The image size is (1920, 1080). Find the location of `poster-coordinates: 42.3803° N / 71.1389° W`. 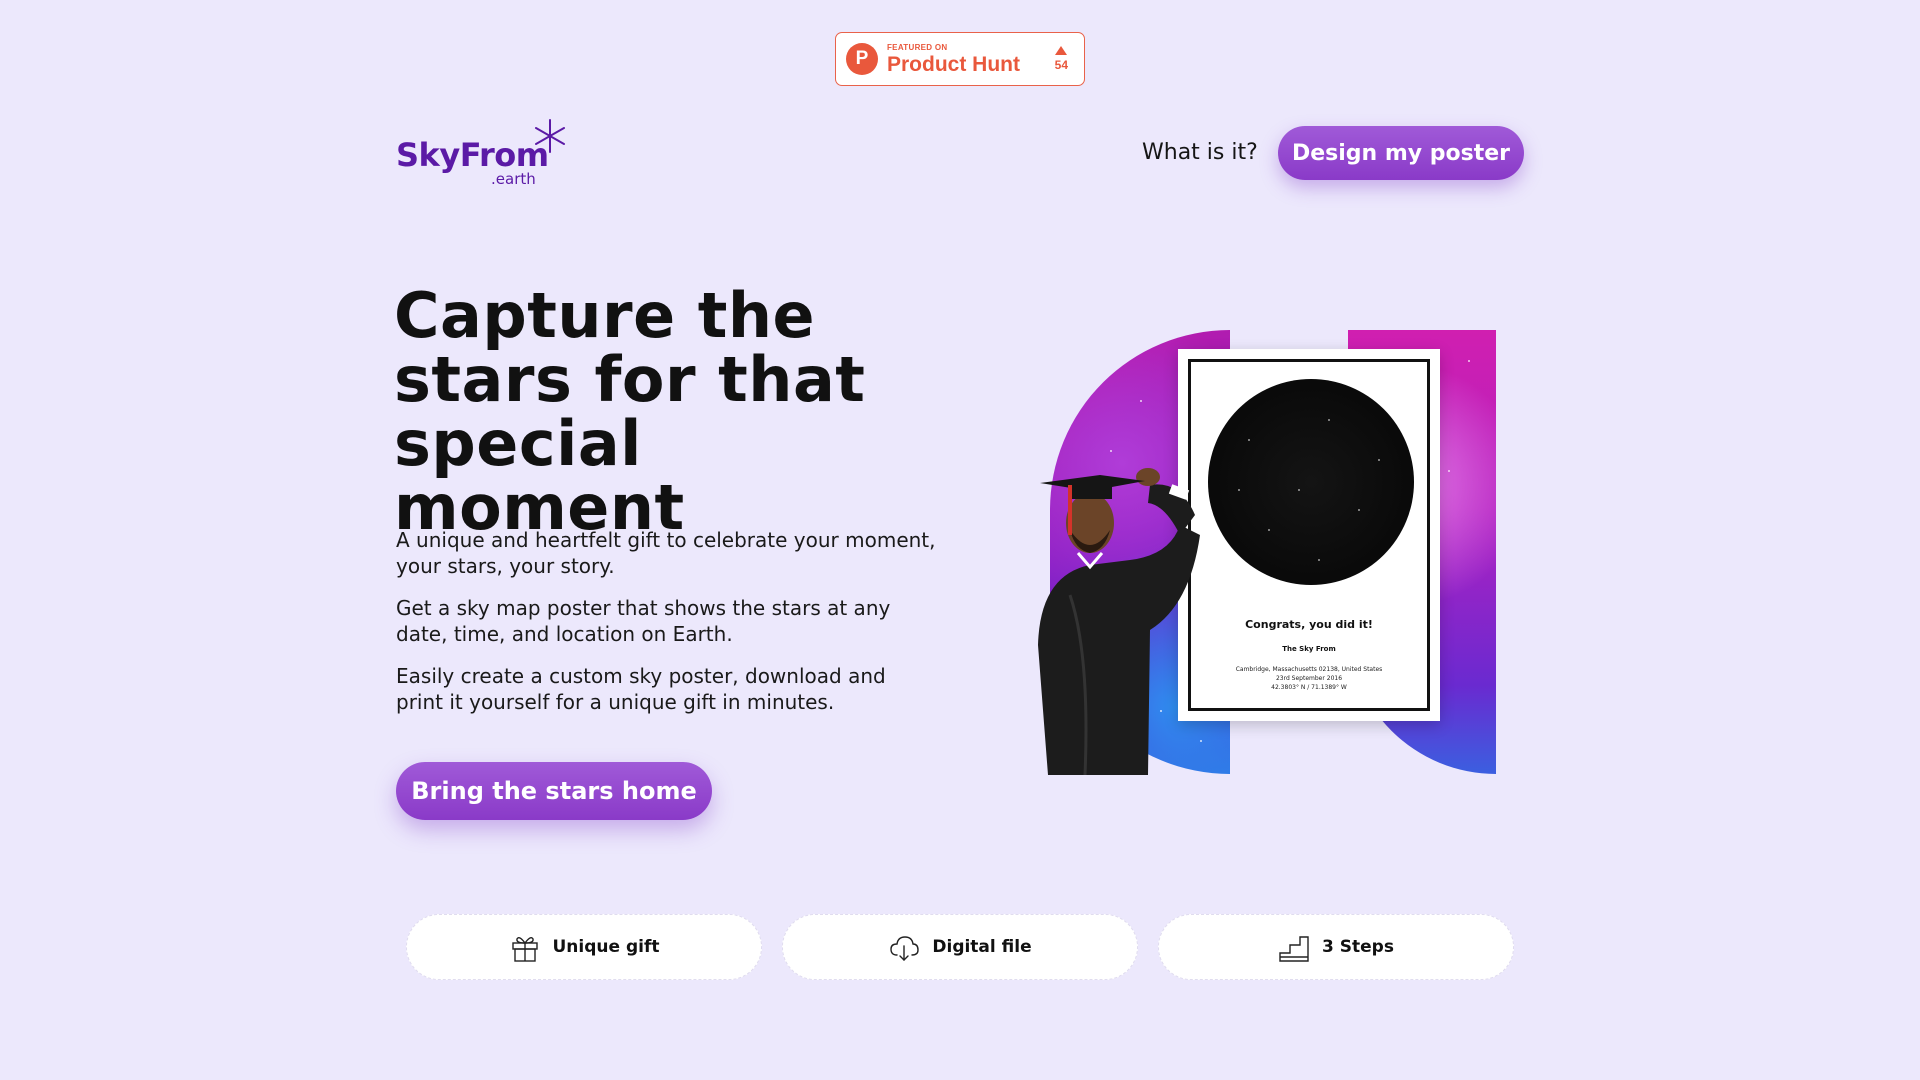

poster-coordinates: 42.3803° N / 71.1389° W is located at coordinates (1309, 687).